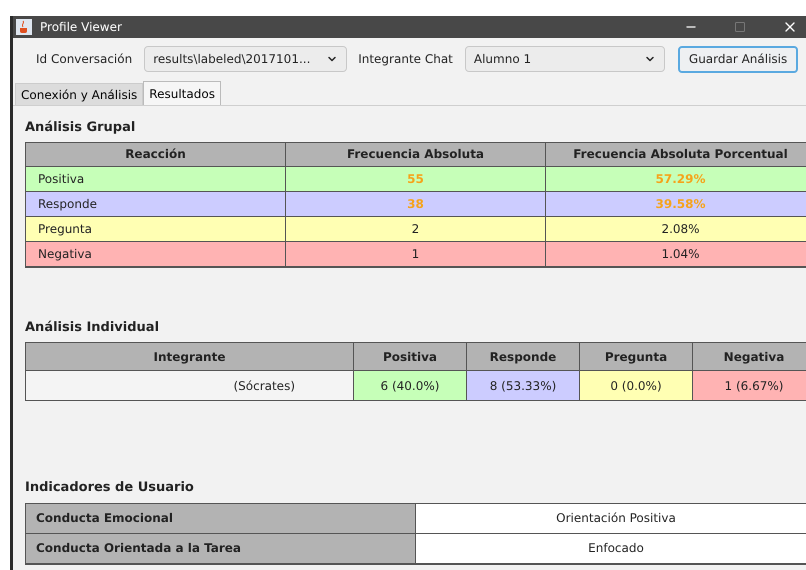  I want to click on table-cell: Pregunta, so click(156, 229).